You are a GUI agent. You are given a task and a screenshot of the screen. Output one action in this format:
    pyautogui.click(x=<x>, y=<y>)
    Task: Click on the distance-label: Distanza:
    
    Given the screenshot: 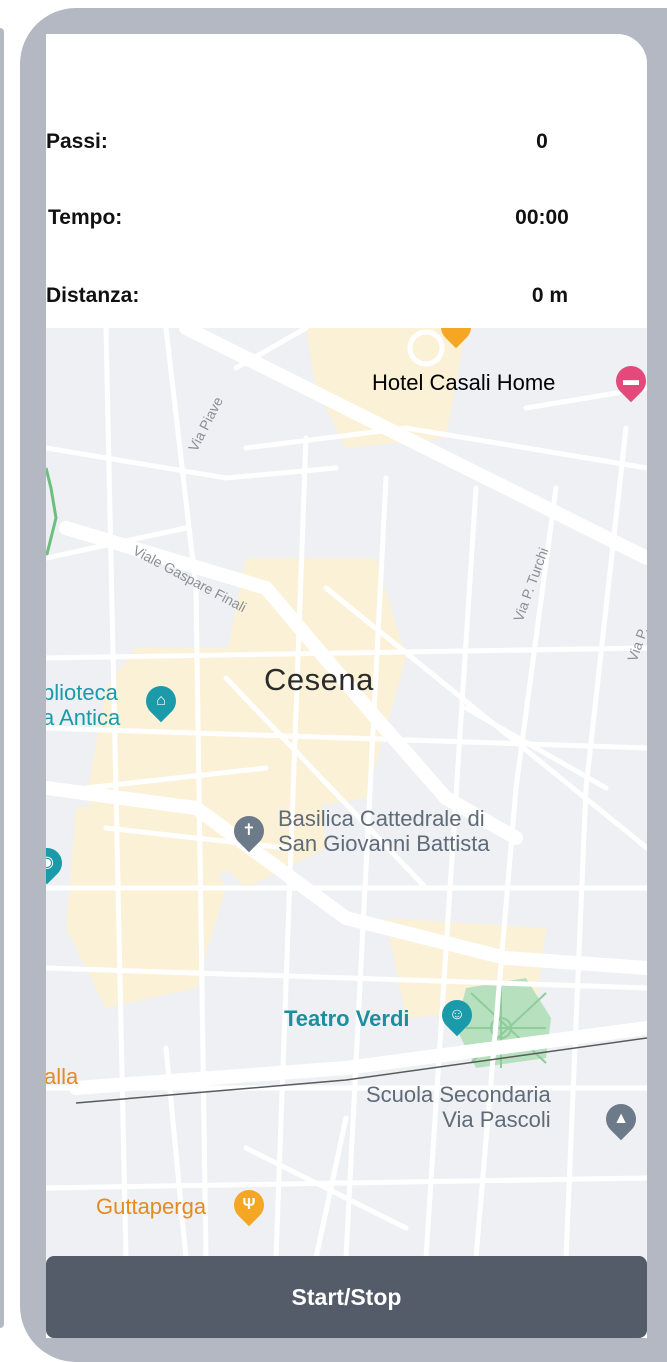 What is the action you would take?
    pyautogui.click(x=93, y=295)
    